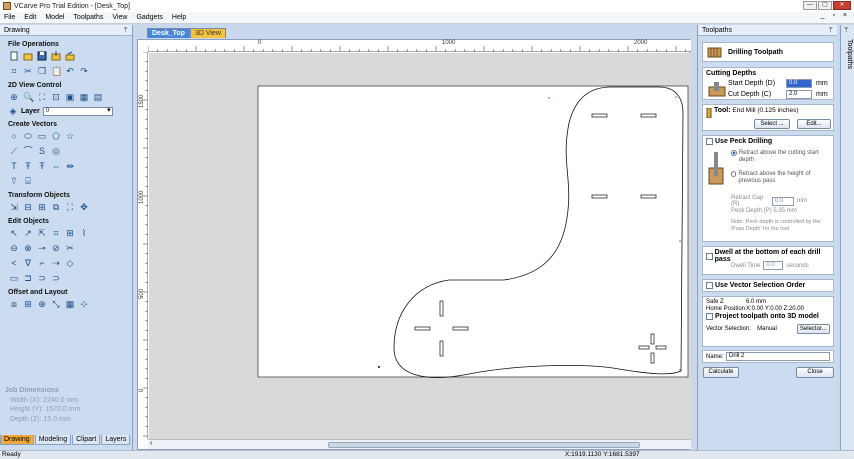  I want to click on maximize-button: ▢, so click(825, 5).